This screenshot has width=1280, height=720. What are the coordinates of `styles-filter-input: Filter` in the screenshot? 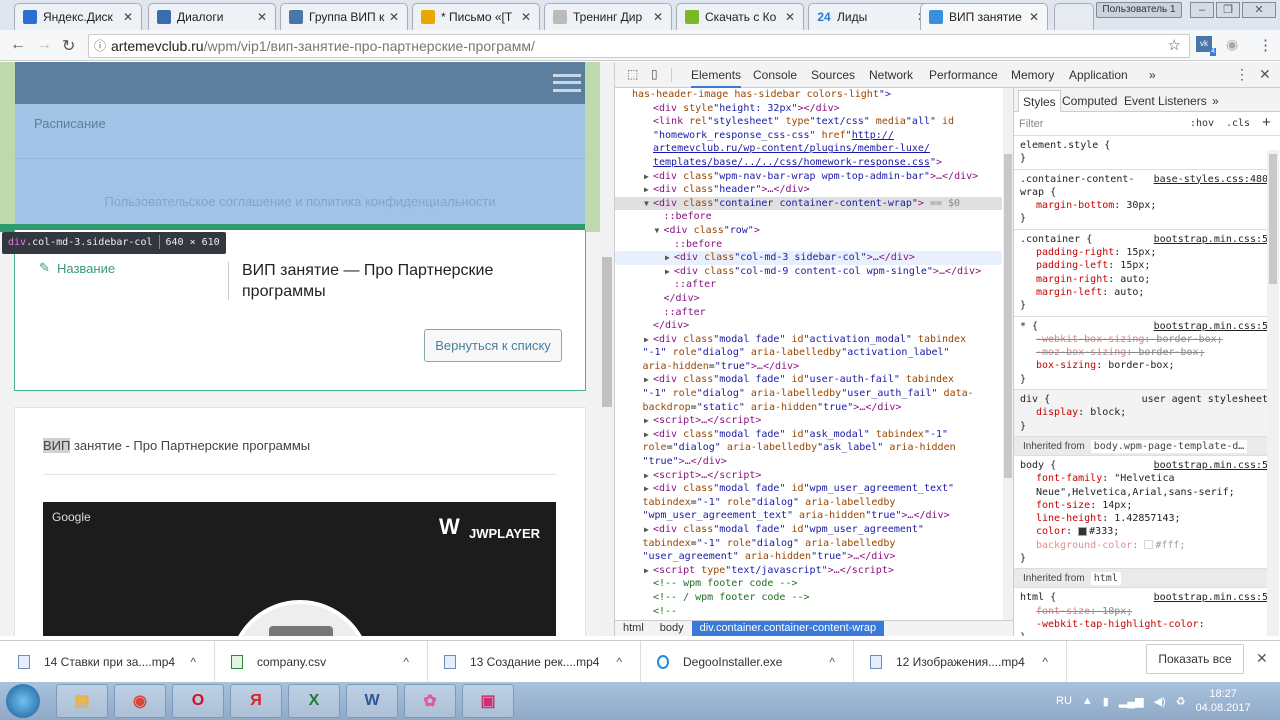 It's located at (1031, 124).